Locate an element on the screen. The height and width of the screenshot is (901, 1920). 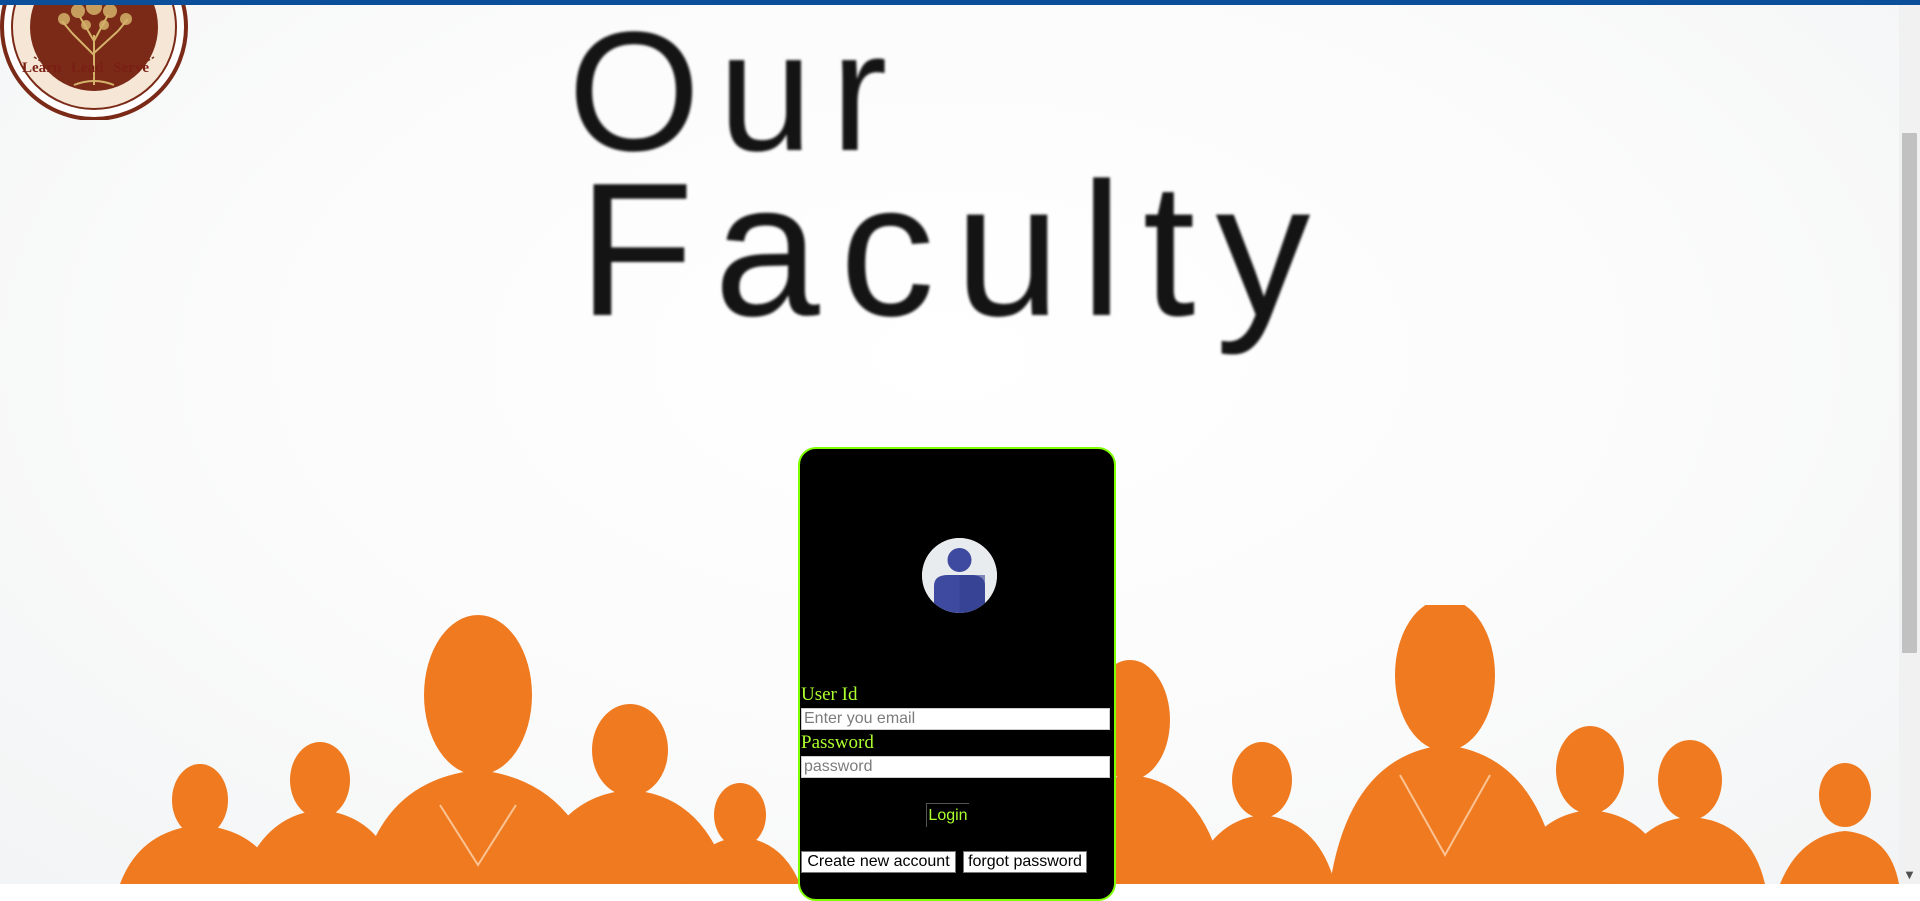
forgot-password-button: forgot password is located at coordinates (1025, 862).